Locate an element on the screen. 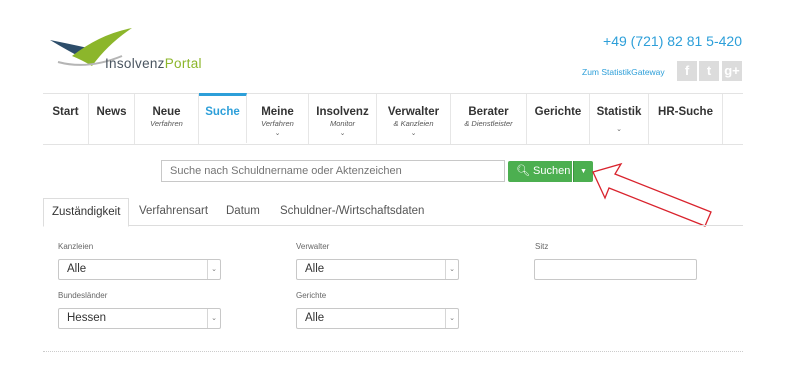 Image resolution: width=787 pixels, height=383 pixels. search-input is located at coordinates (333, 171).